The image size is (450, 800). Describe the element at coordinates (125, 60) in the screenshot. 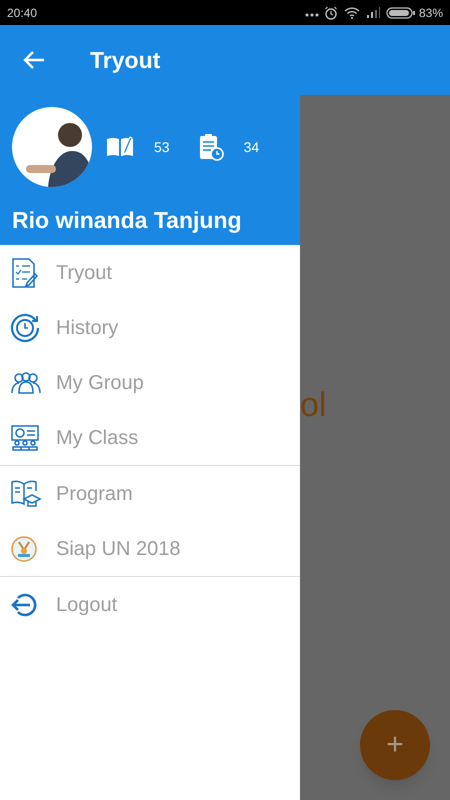

I see `app-title: Tryout` at that location.